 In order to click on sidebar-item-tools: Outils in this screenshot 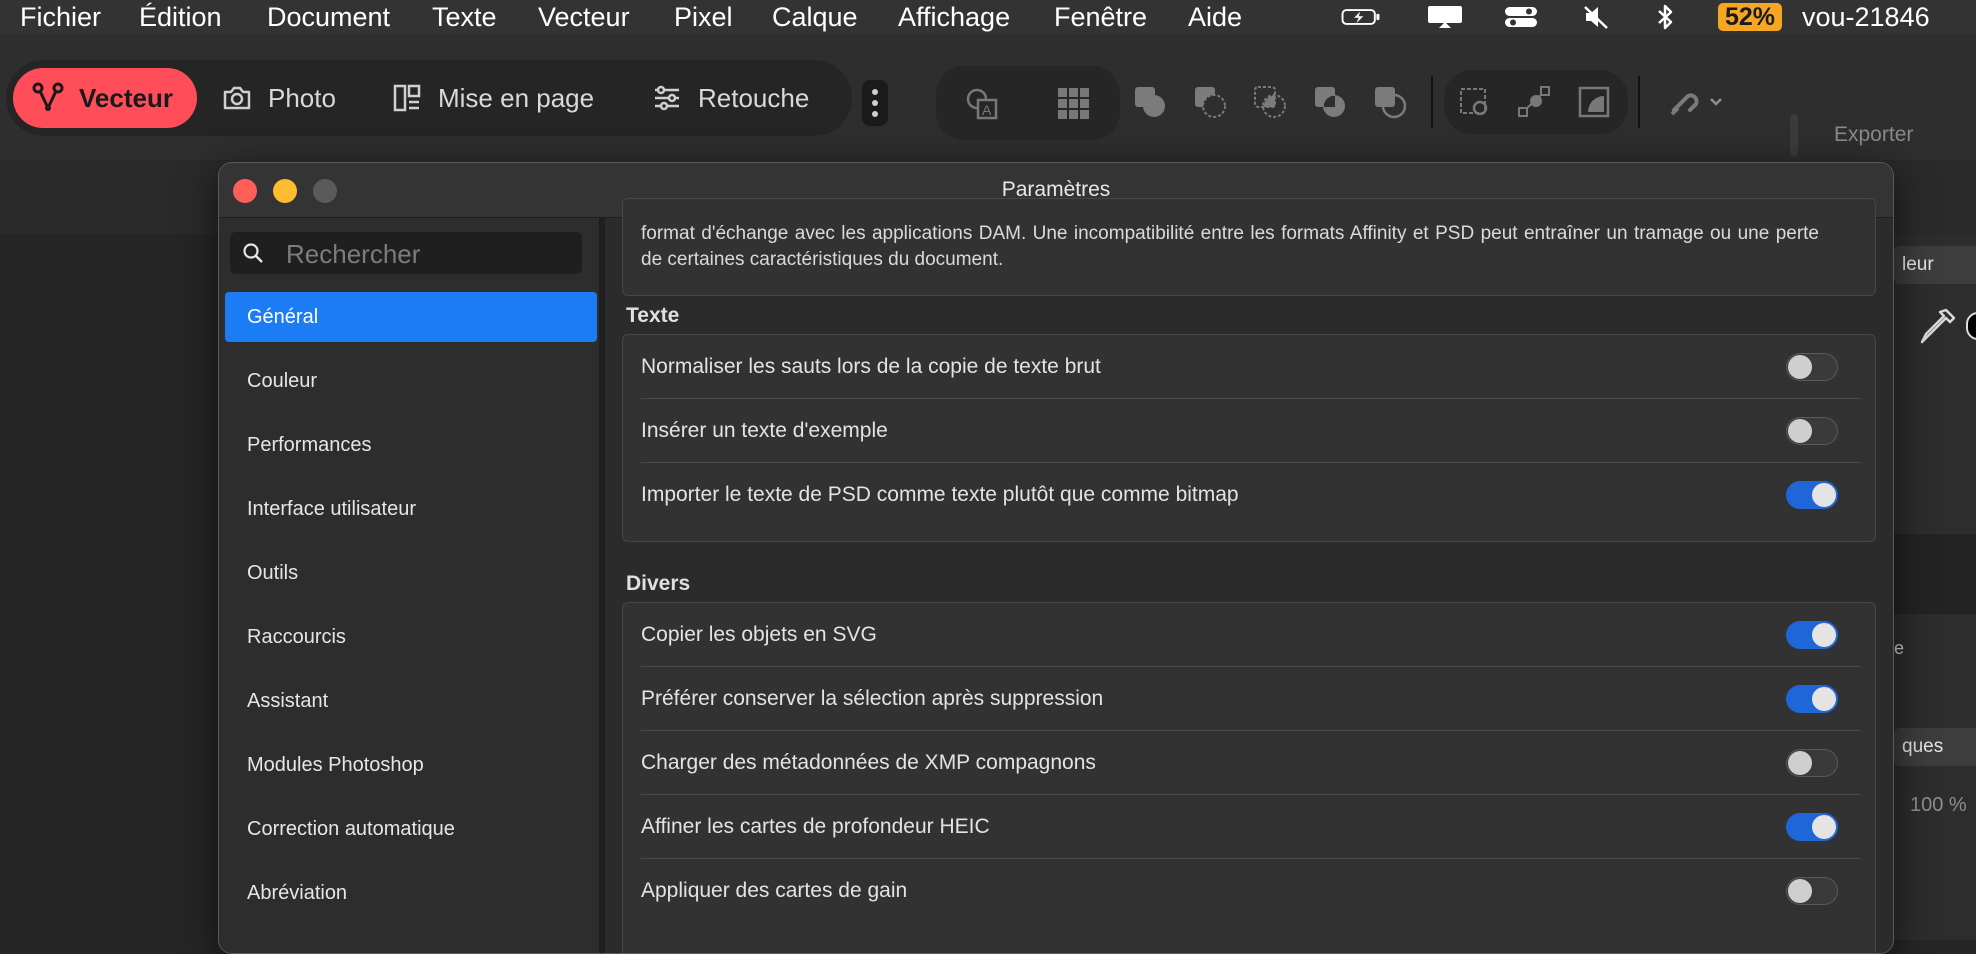, I will do `click(411, 573)`.